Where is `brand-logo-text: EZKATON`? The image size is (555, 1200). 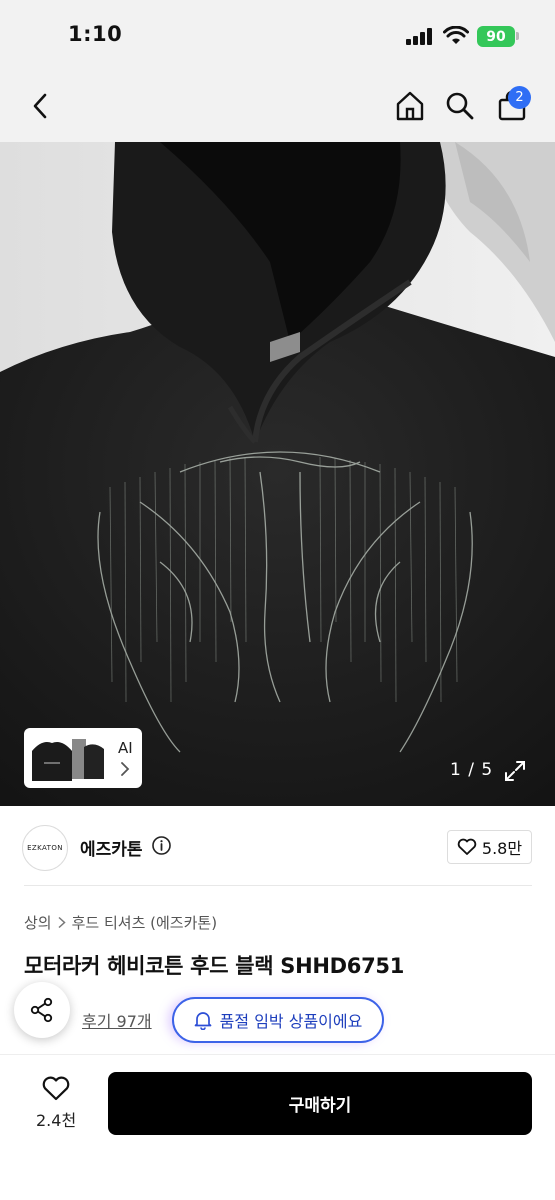
brand-logo-text: EZKATON is located at coordinates (45, 848).